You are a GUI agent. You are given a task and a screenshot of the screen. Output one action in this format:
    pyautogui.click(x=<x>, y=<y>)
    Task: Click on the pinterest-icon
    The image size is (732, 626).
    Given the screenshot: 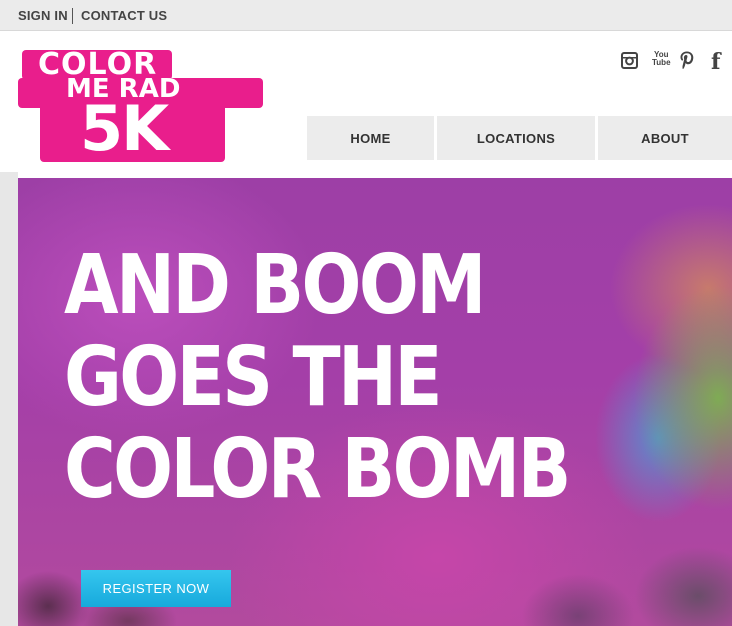 What is the action you would take?
    pyautogui.click(x=687, y=60)
    